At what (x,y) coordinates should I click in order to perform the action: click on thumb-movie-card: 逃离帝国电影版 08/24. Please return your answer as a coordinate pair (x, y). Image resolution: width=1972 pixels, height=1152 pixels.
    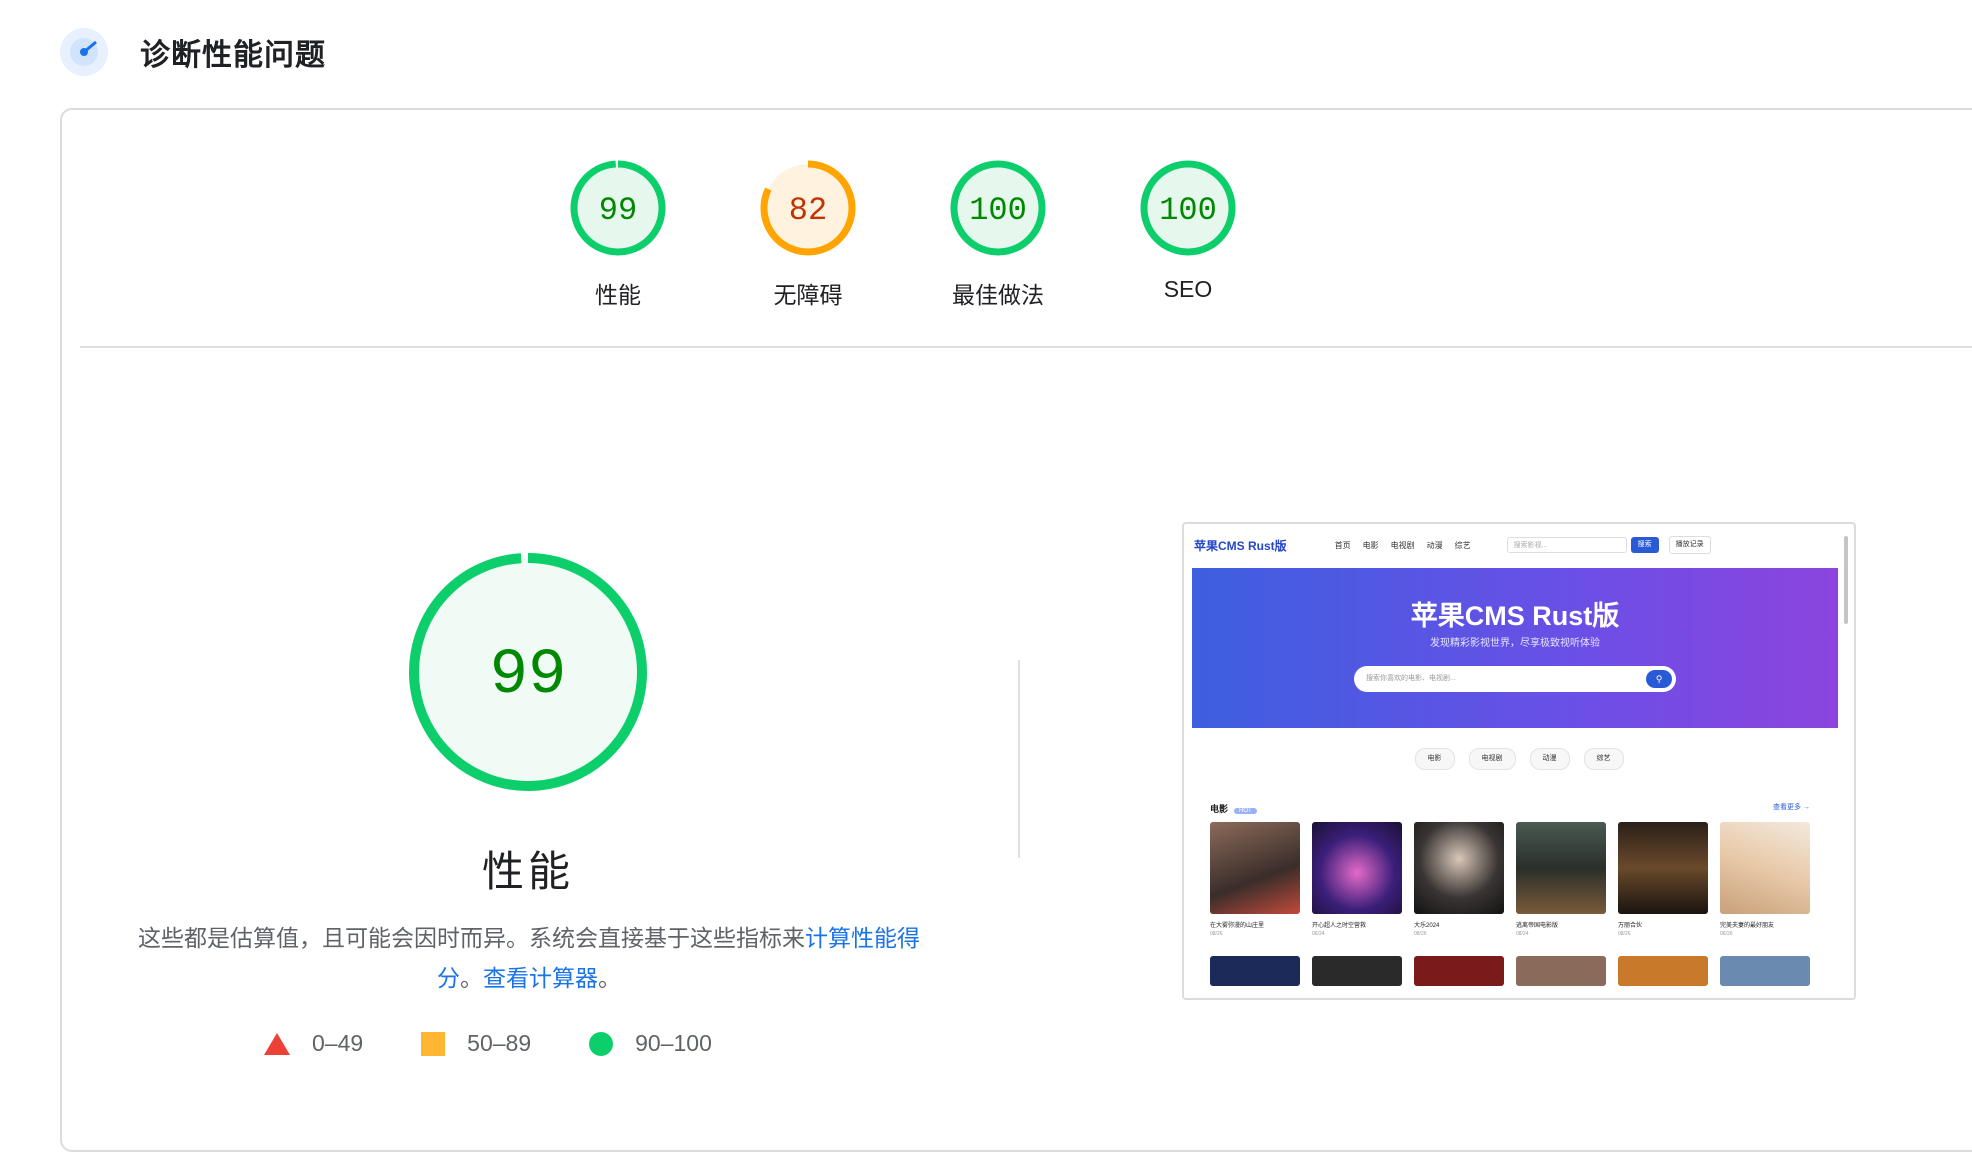
    Looking at the image, I should click on (1561, 879).